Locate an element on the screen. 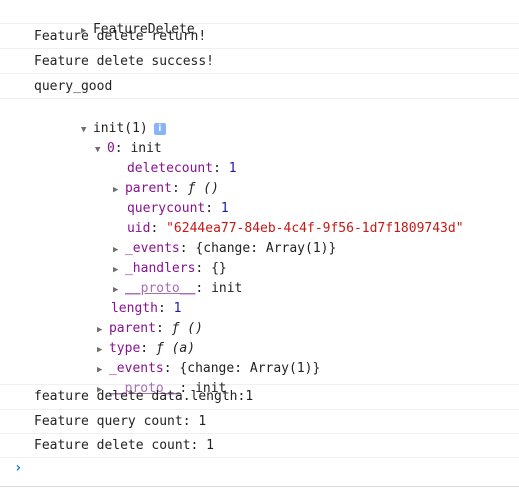 The image size is (519, 490). log-text: Feature delete success! is located at coordinates (124, 61).